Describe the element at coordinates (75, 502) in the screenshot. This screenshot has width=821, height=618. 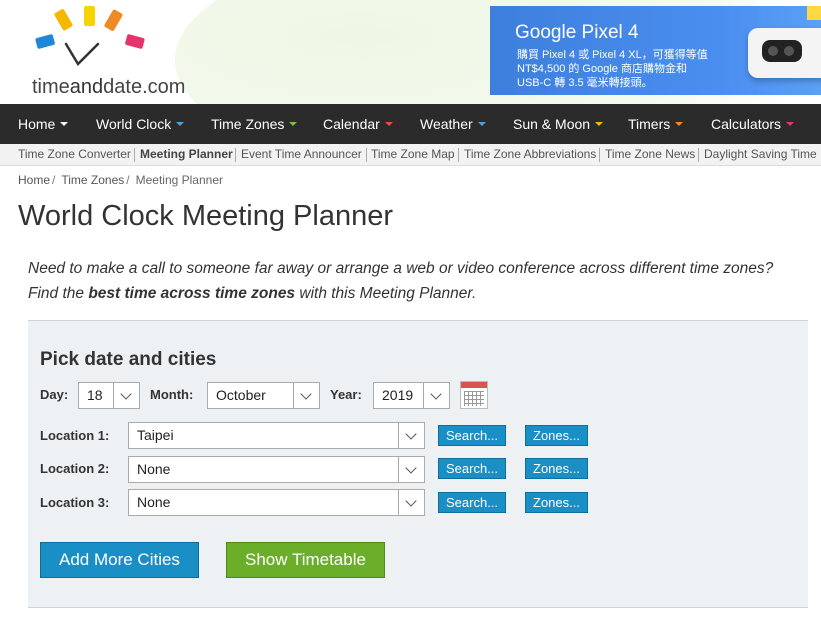
I see `location-3-label: Location 3:` at that location.